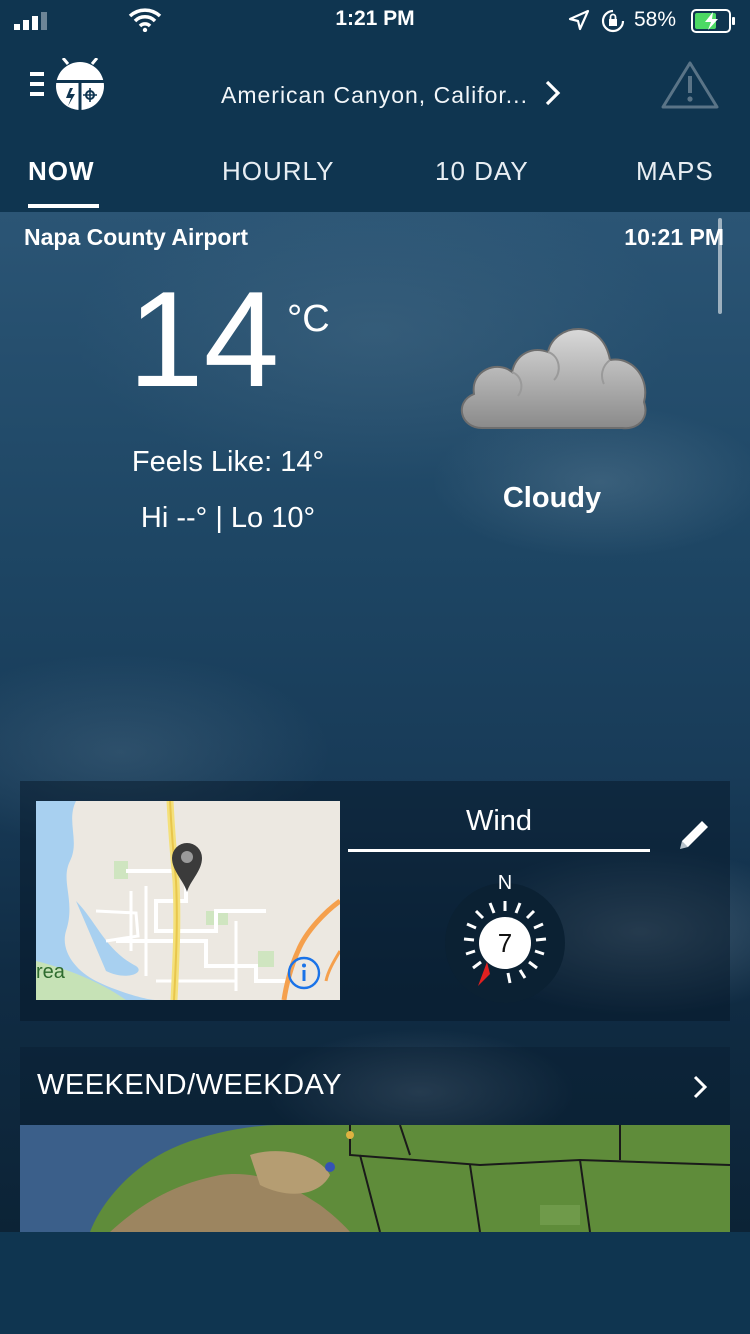  What do you see at coordinates (308, 319) in the screenshot?
I see `temperature-unit: °C` at bounding box center [308, 319].